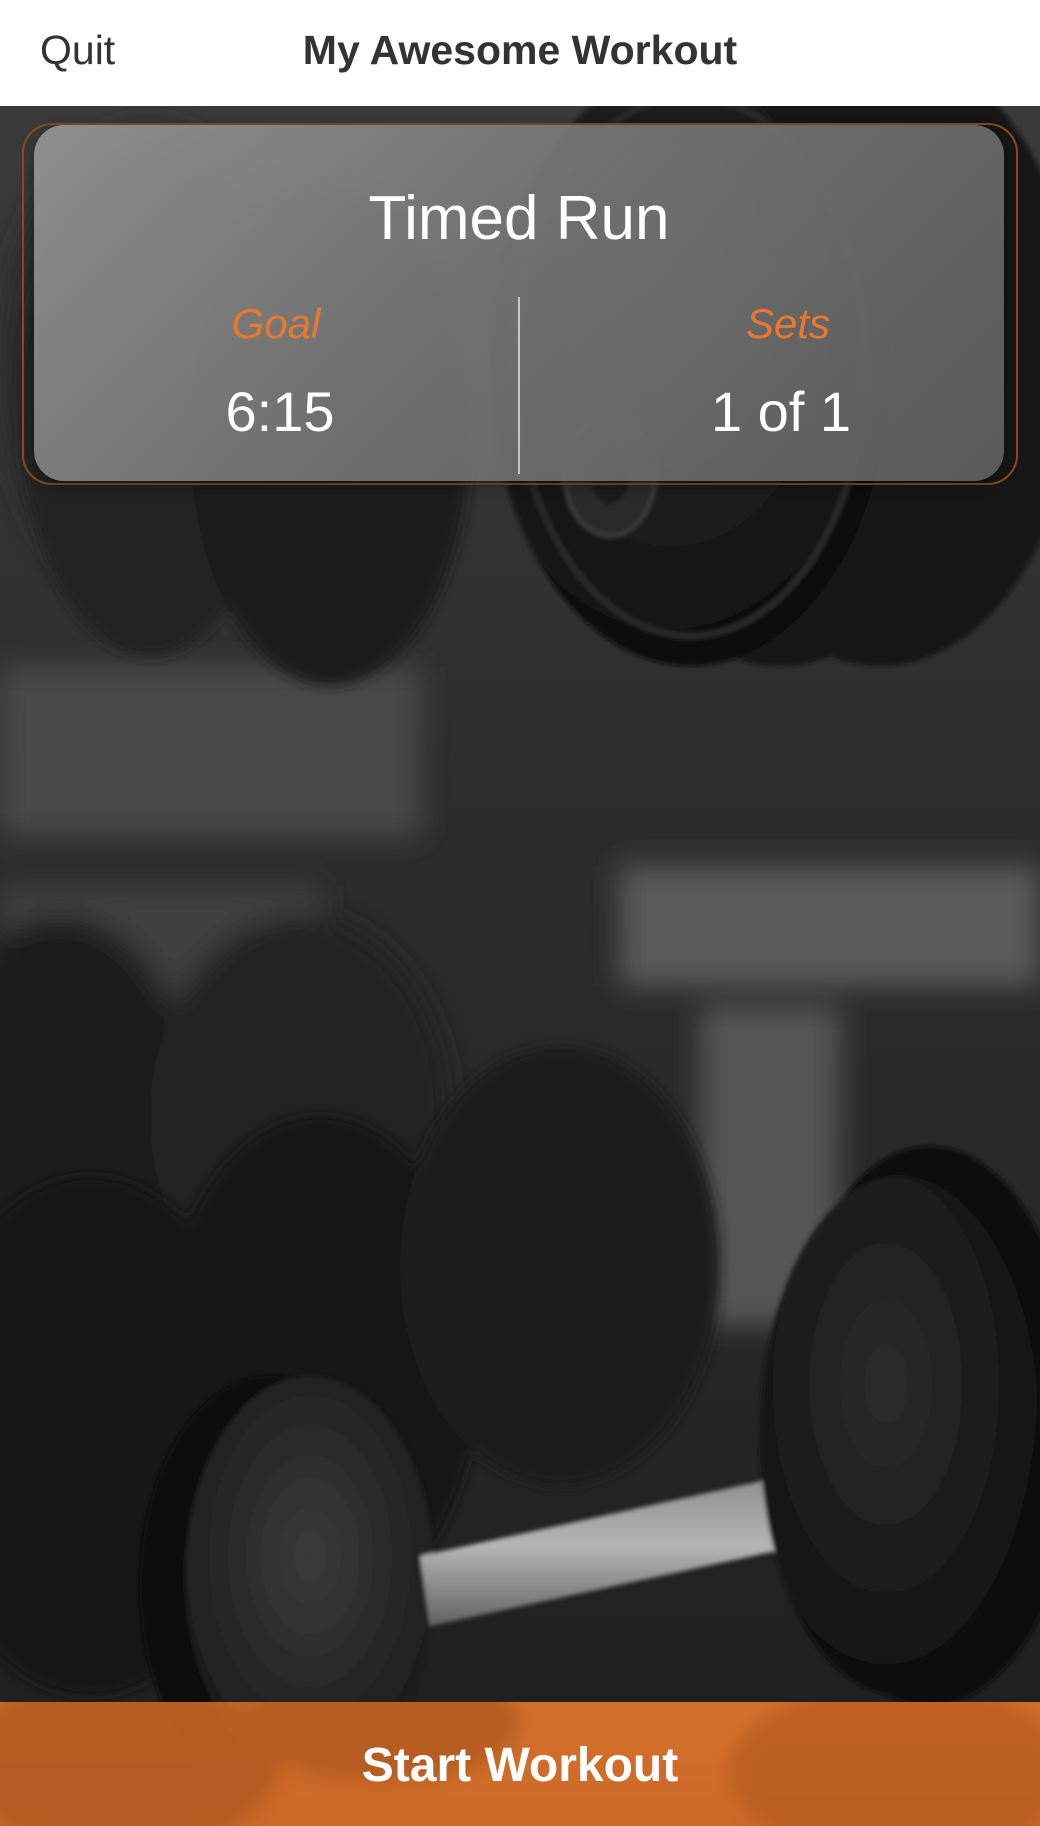 This screenshot has height=1826, width=1040. I want to click on goal-label: Goal, so click(276, 323).